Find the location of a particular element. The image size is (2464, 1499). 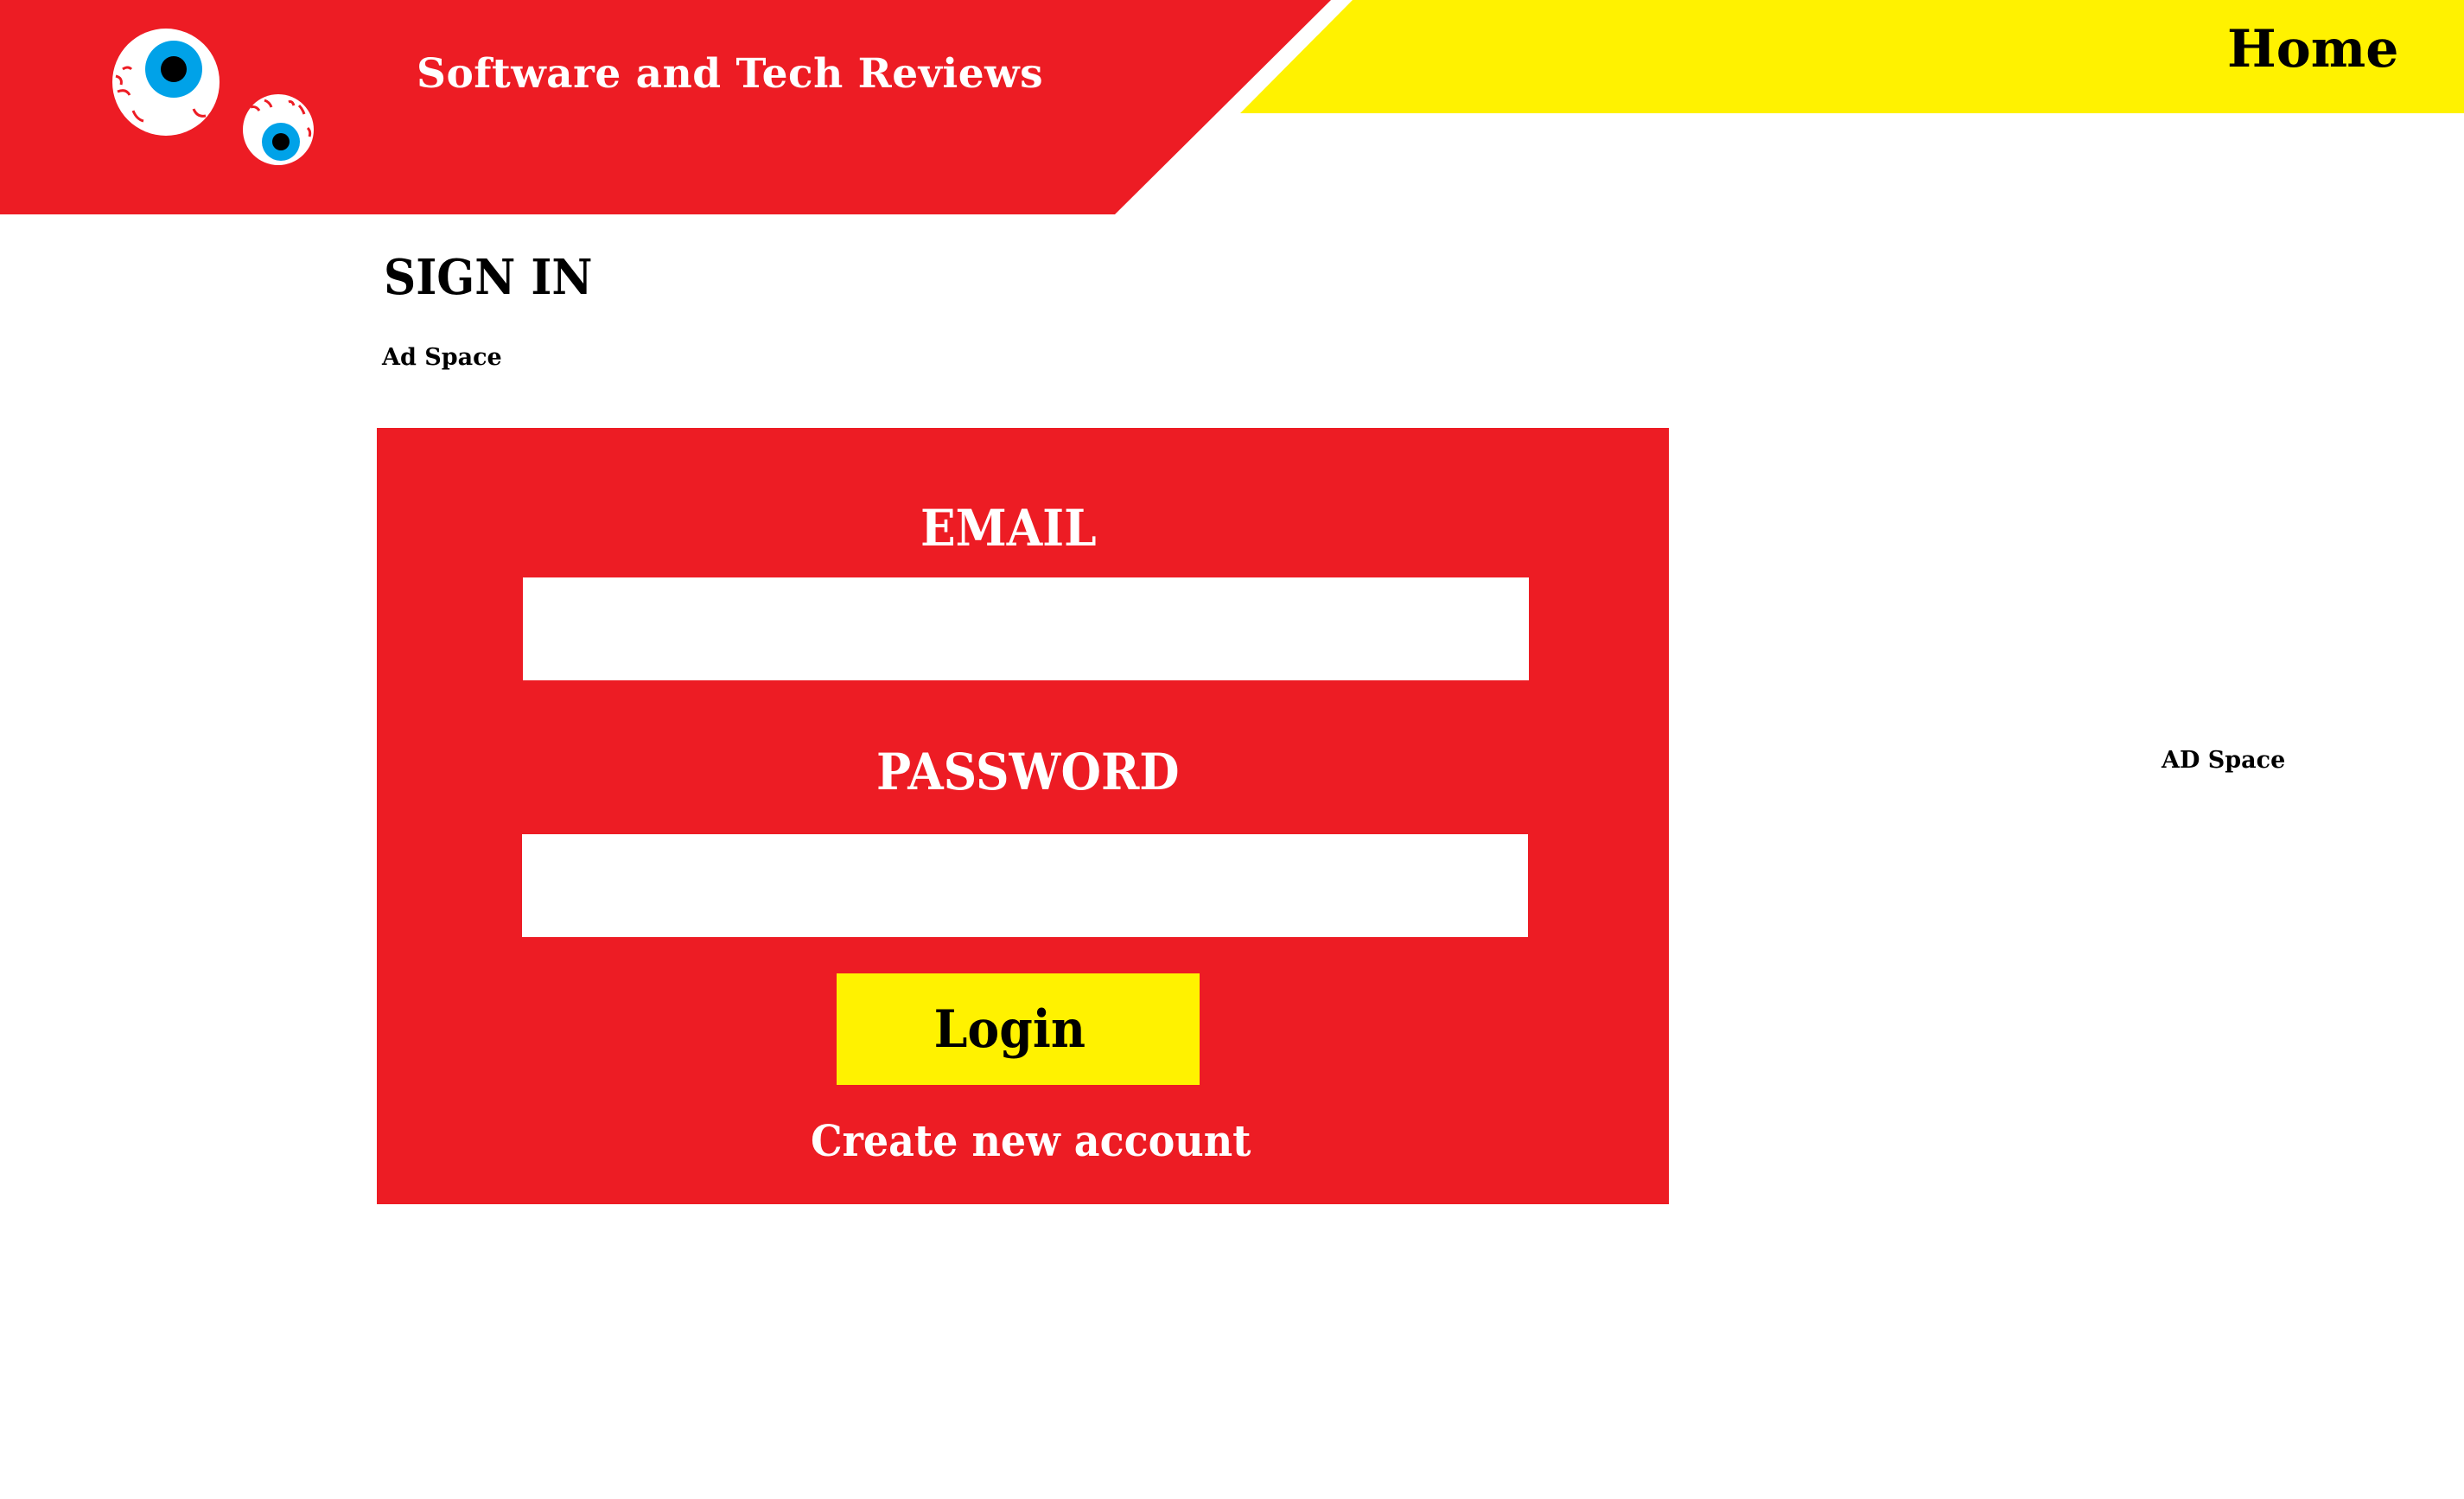

login-button-label: Login is located at coordinates (1009, 1029).